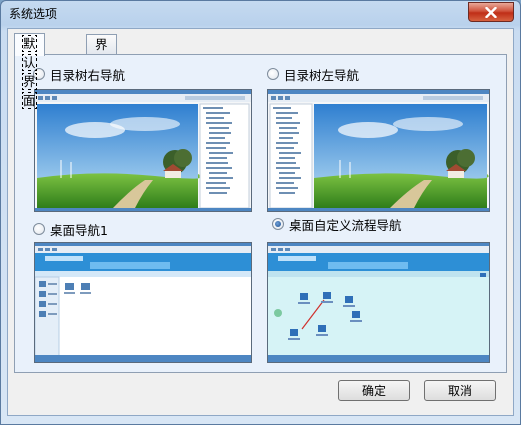 This screenshot has width=521, height=425. Describe the element at coordinates (374, 390) in the screenshot. I see `ok-button: 确定` at that location.